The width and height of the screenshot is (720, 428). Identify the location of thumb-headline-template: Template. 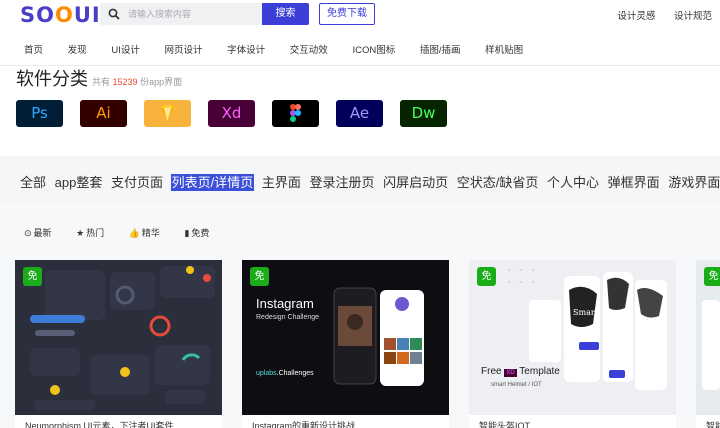
(539, 371).